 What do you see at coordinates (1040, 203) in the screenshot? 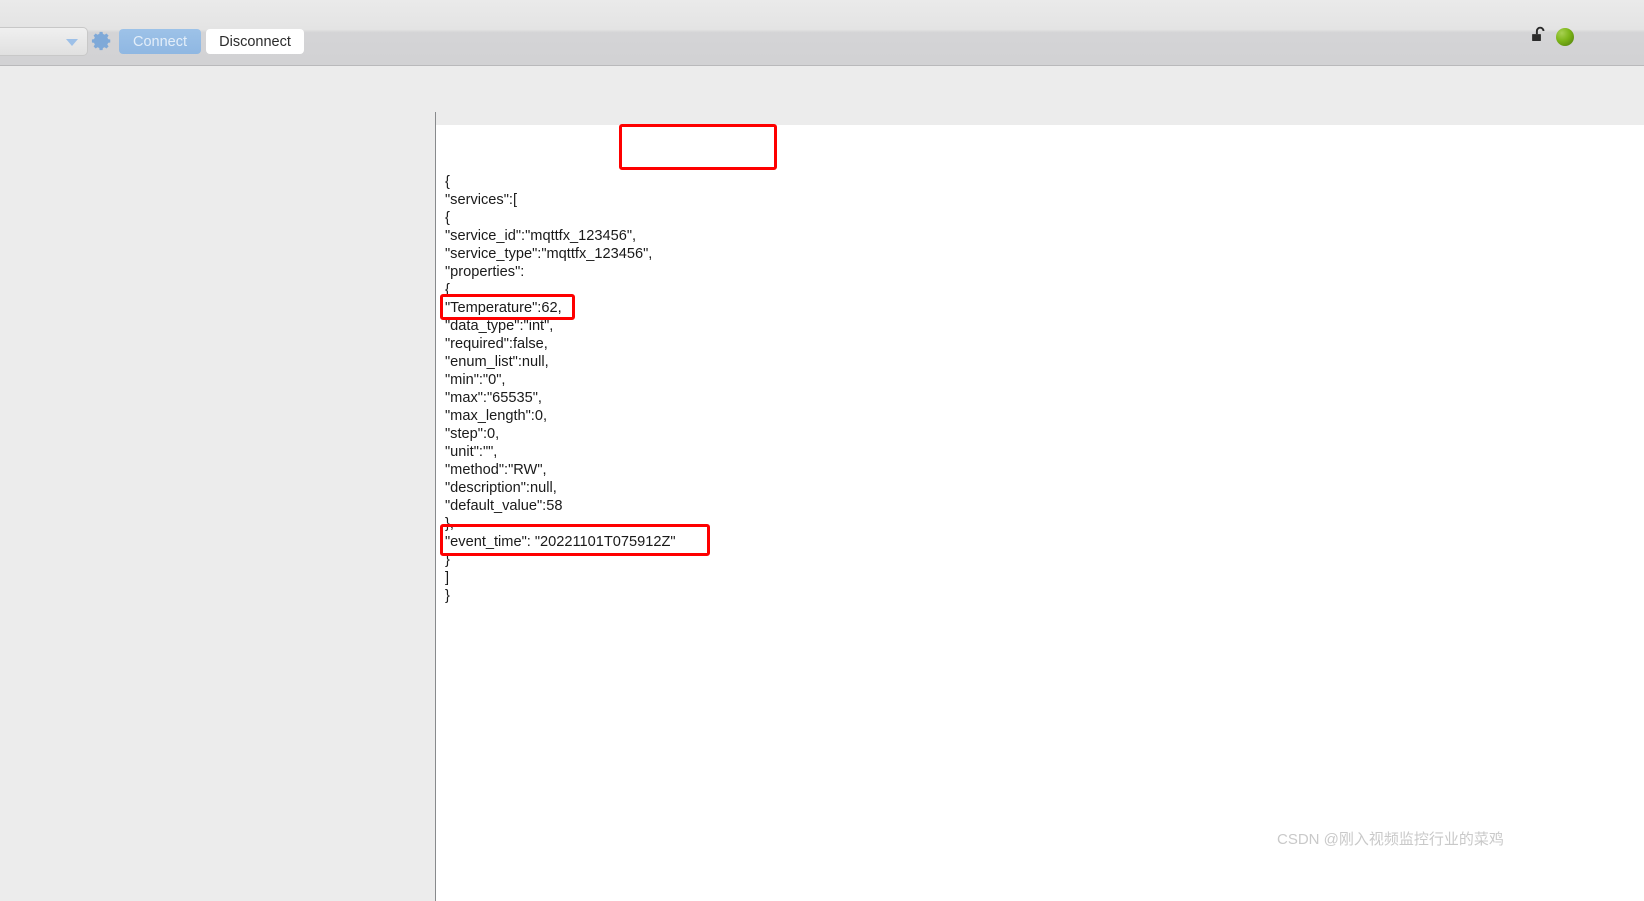
I see `publish-topic-bar: « Publish Qo... Qo... Qo... Retained` at bounding box center [1040, 203].